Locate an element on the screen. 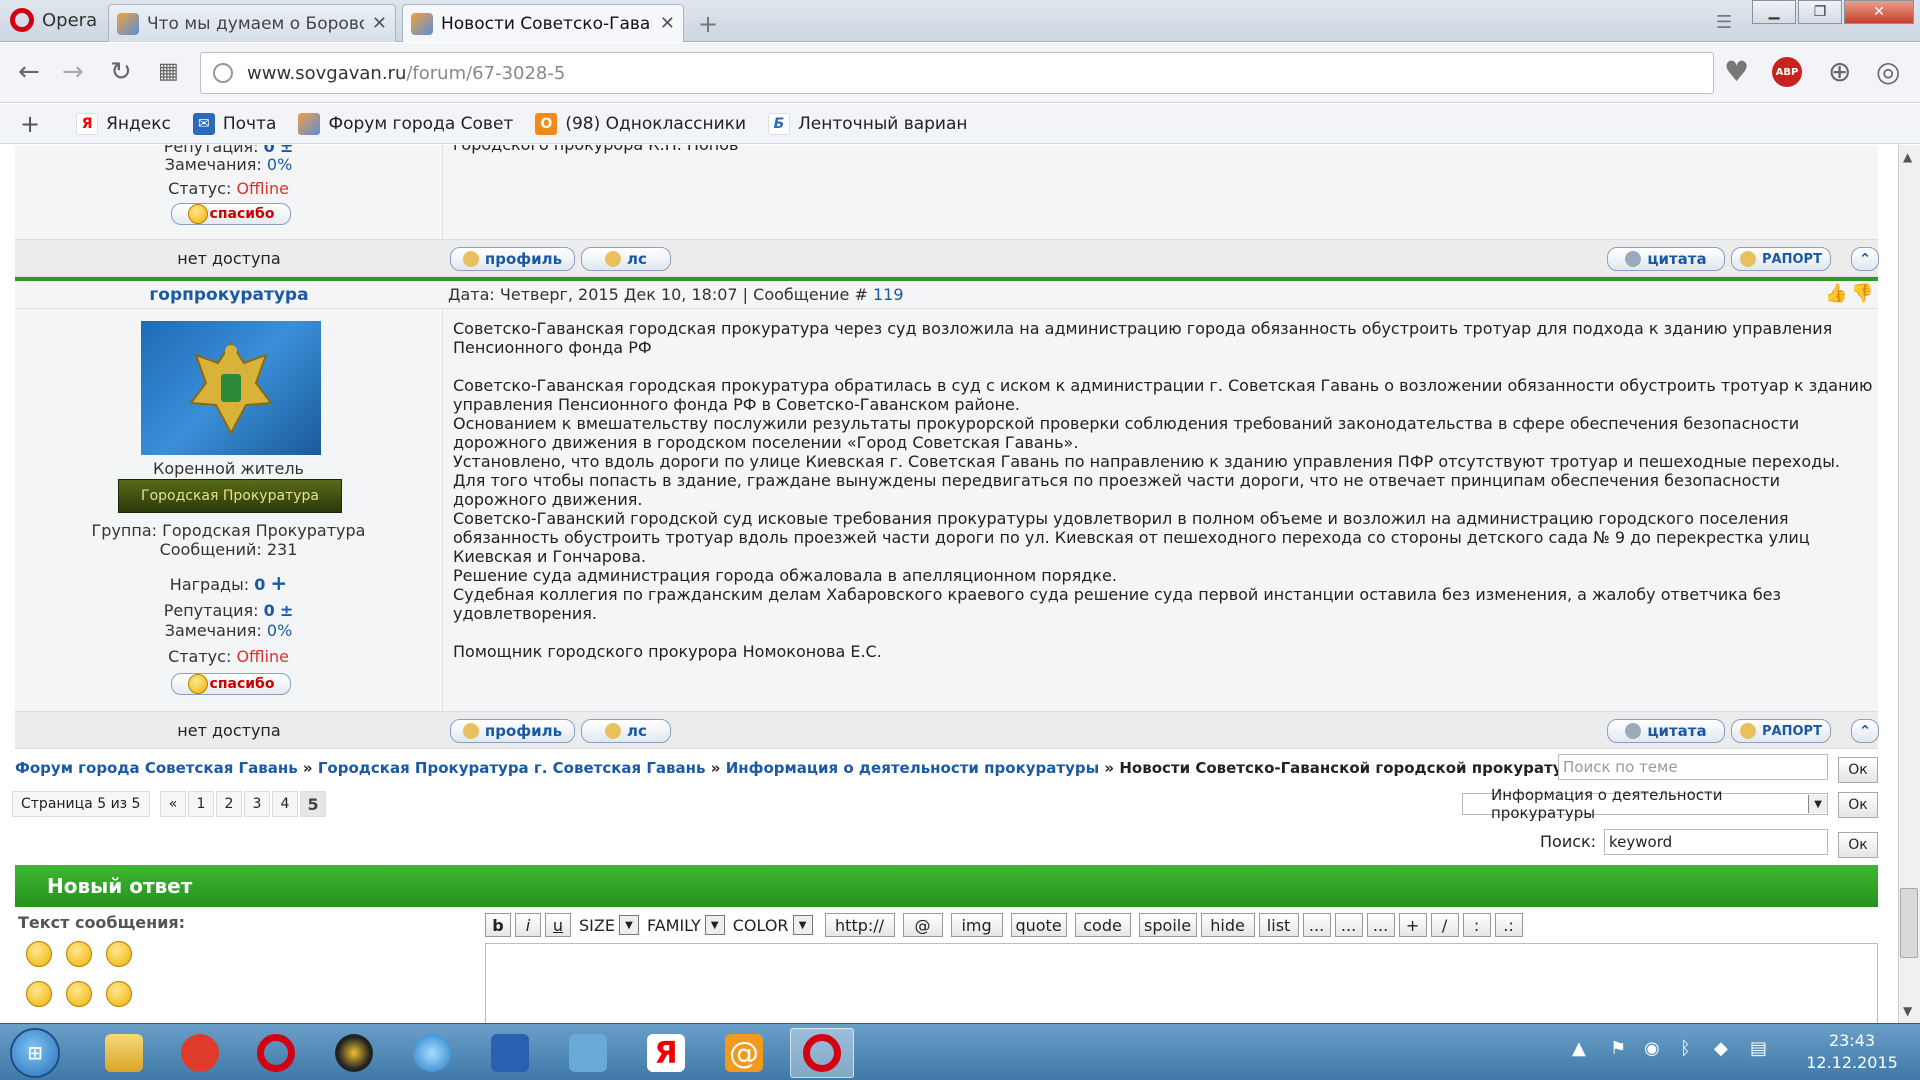 Image resolution: width=1920 pixels, height=1080 pixels. close-window-icon: ✕ is located at coordinates (1879, 12).